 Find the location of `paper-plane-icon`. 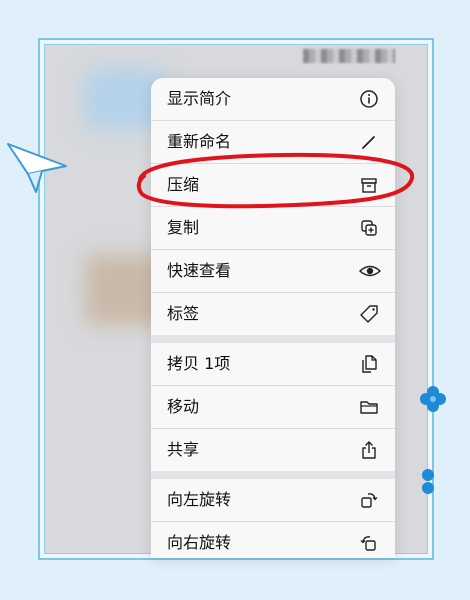

paper-plane-icon is located at coordinates (37, 168).